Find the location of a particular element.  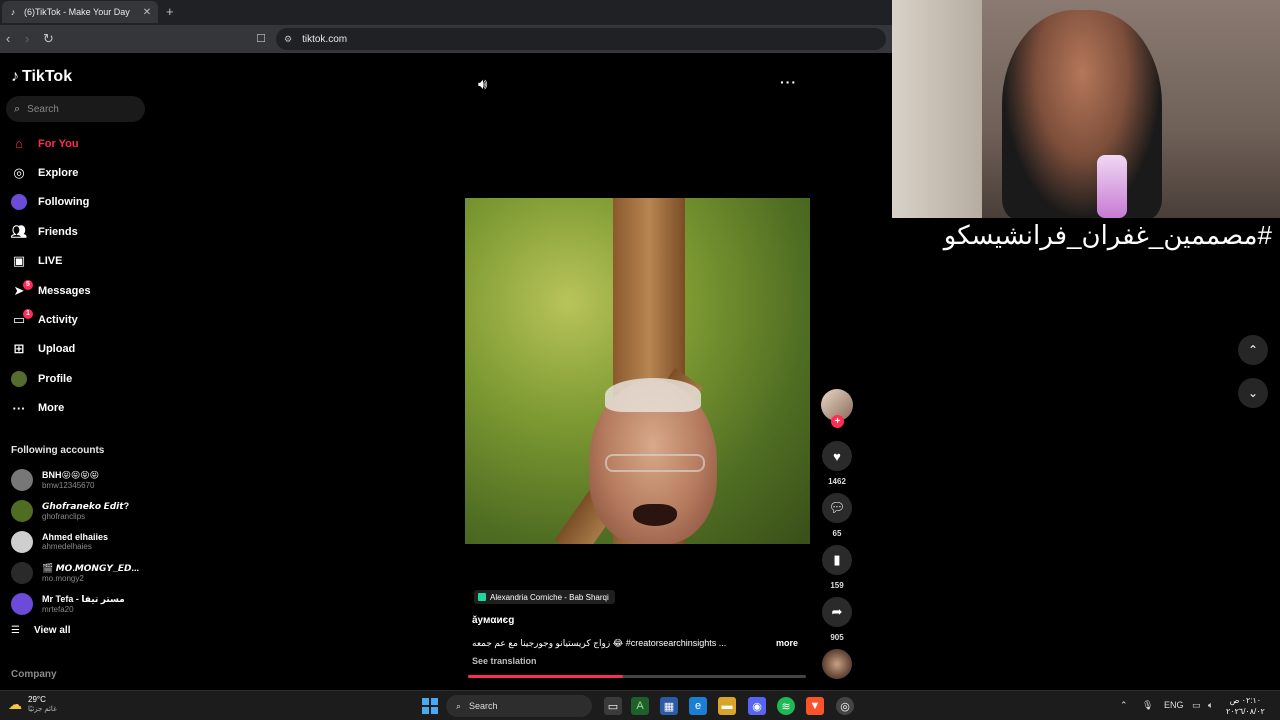

avatar-icon is located at coordinates (19, 202).